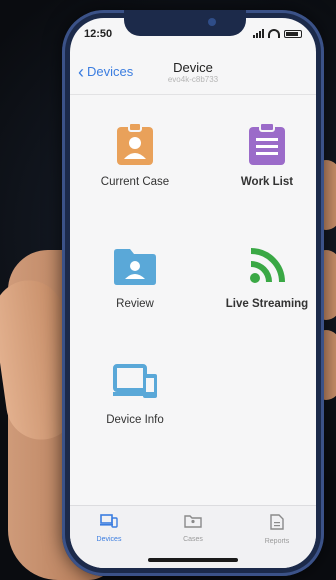 This screenshot has width=336, height=580. I want to click on tile-live-streaming: Live Streaming, so click(264, 275).